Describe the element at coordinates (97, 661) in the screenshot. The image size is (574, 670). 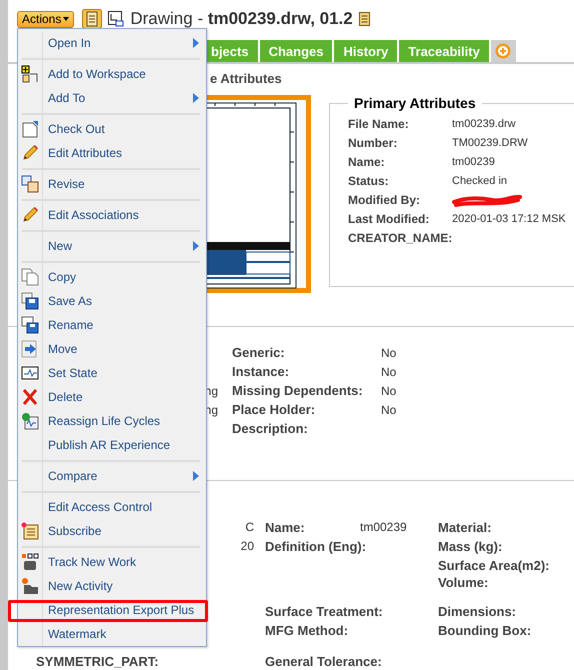
I see `field-label: SYMMETRIC_PART:` at that location.